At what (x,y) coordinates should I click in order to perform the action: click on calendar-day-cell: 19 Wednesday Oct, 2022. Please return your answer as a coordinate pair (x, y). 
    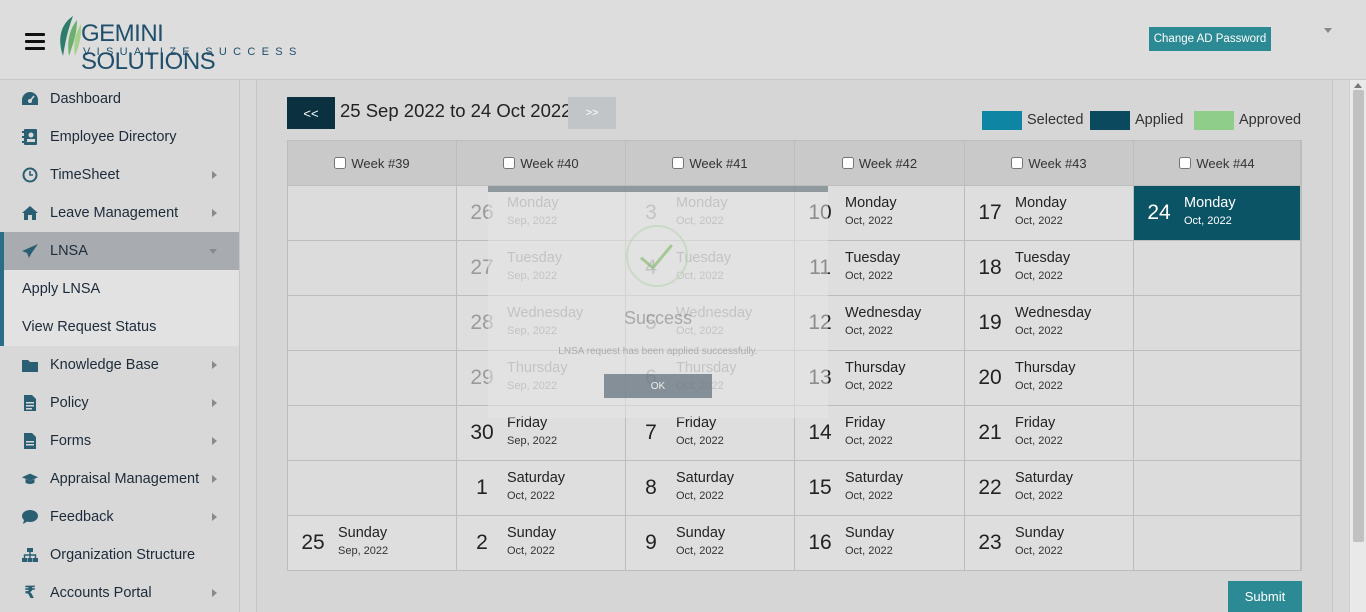
    Looking at the image, I should click on (1049, 323).